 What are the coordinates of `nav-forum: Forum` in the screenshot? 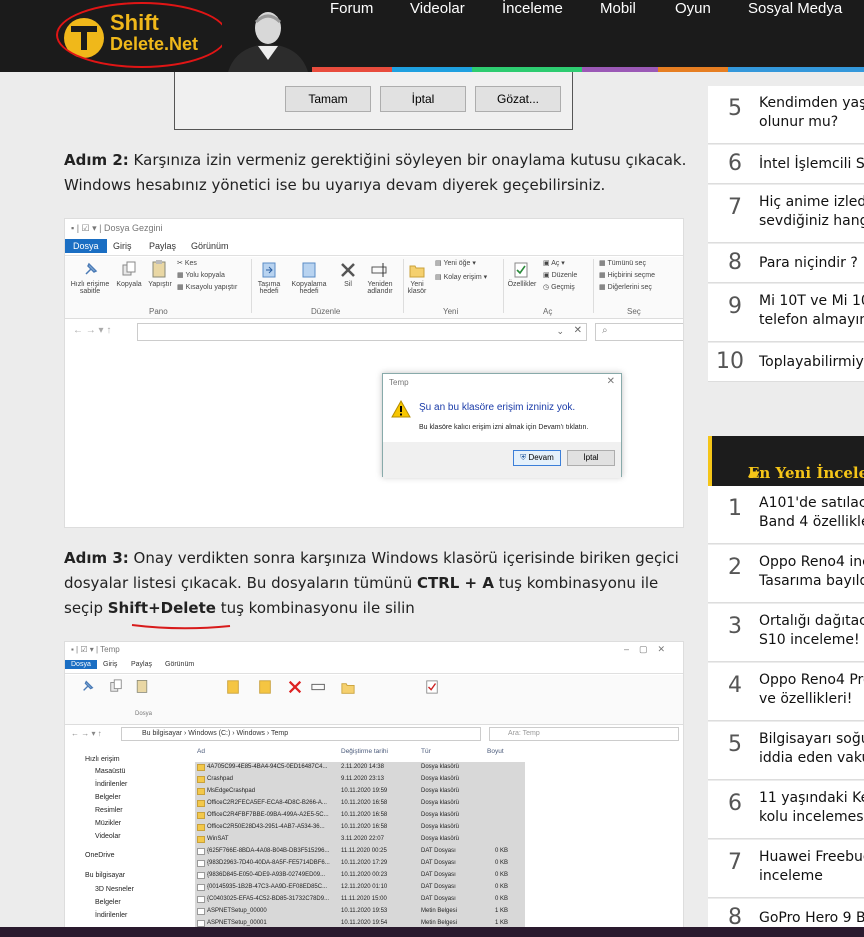 It's located at (351, 29).